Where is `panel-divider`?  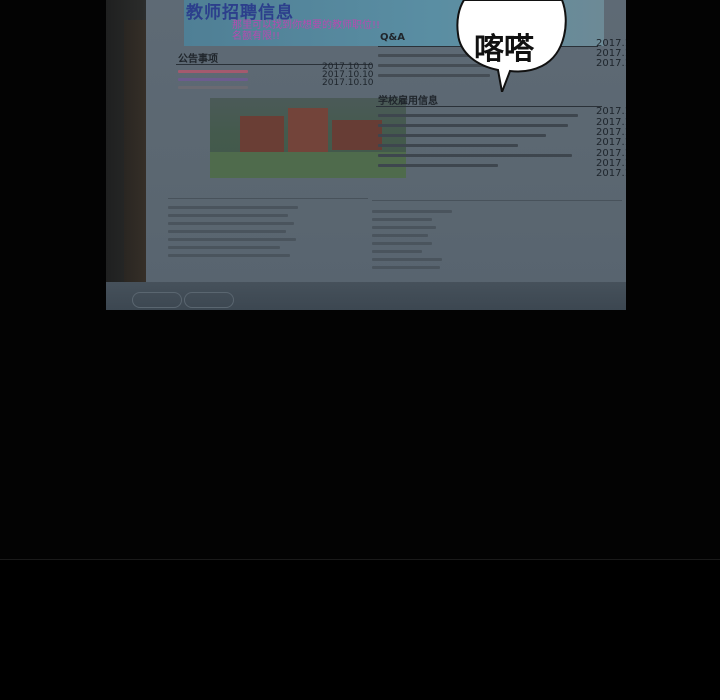
panel-divider is located at coordinates (360, 559).